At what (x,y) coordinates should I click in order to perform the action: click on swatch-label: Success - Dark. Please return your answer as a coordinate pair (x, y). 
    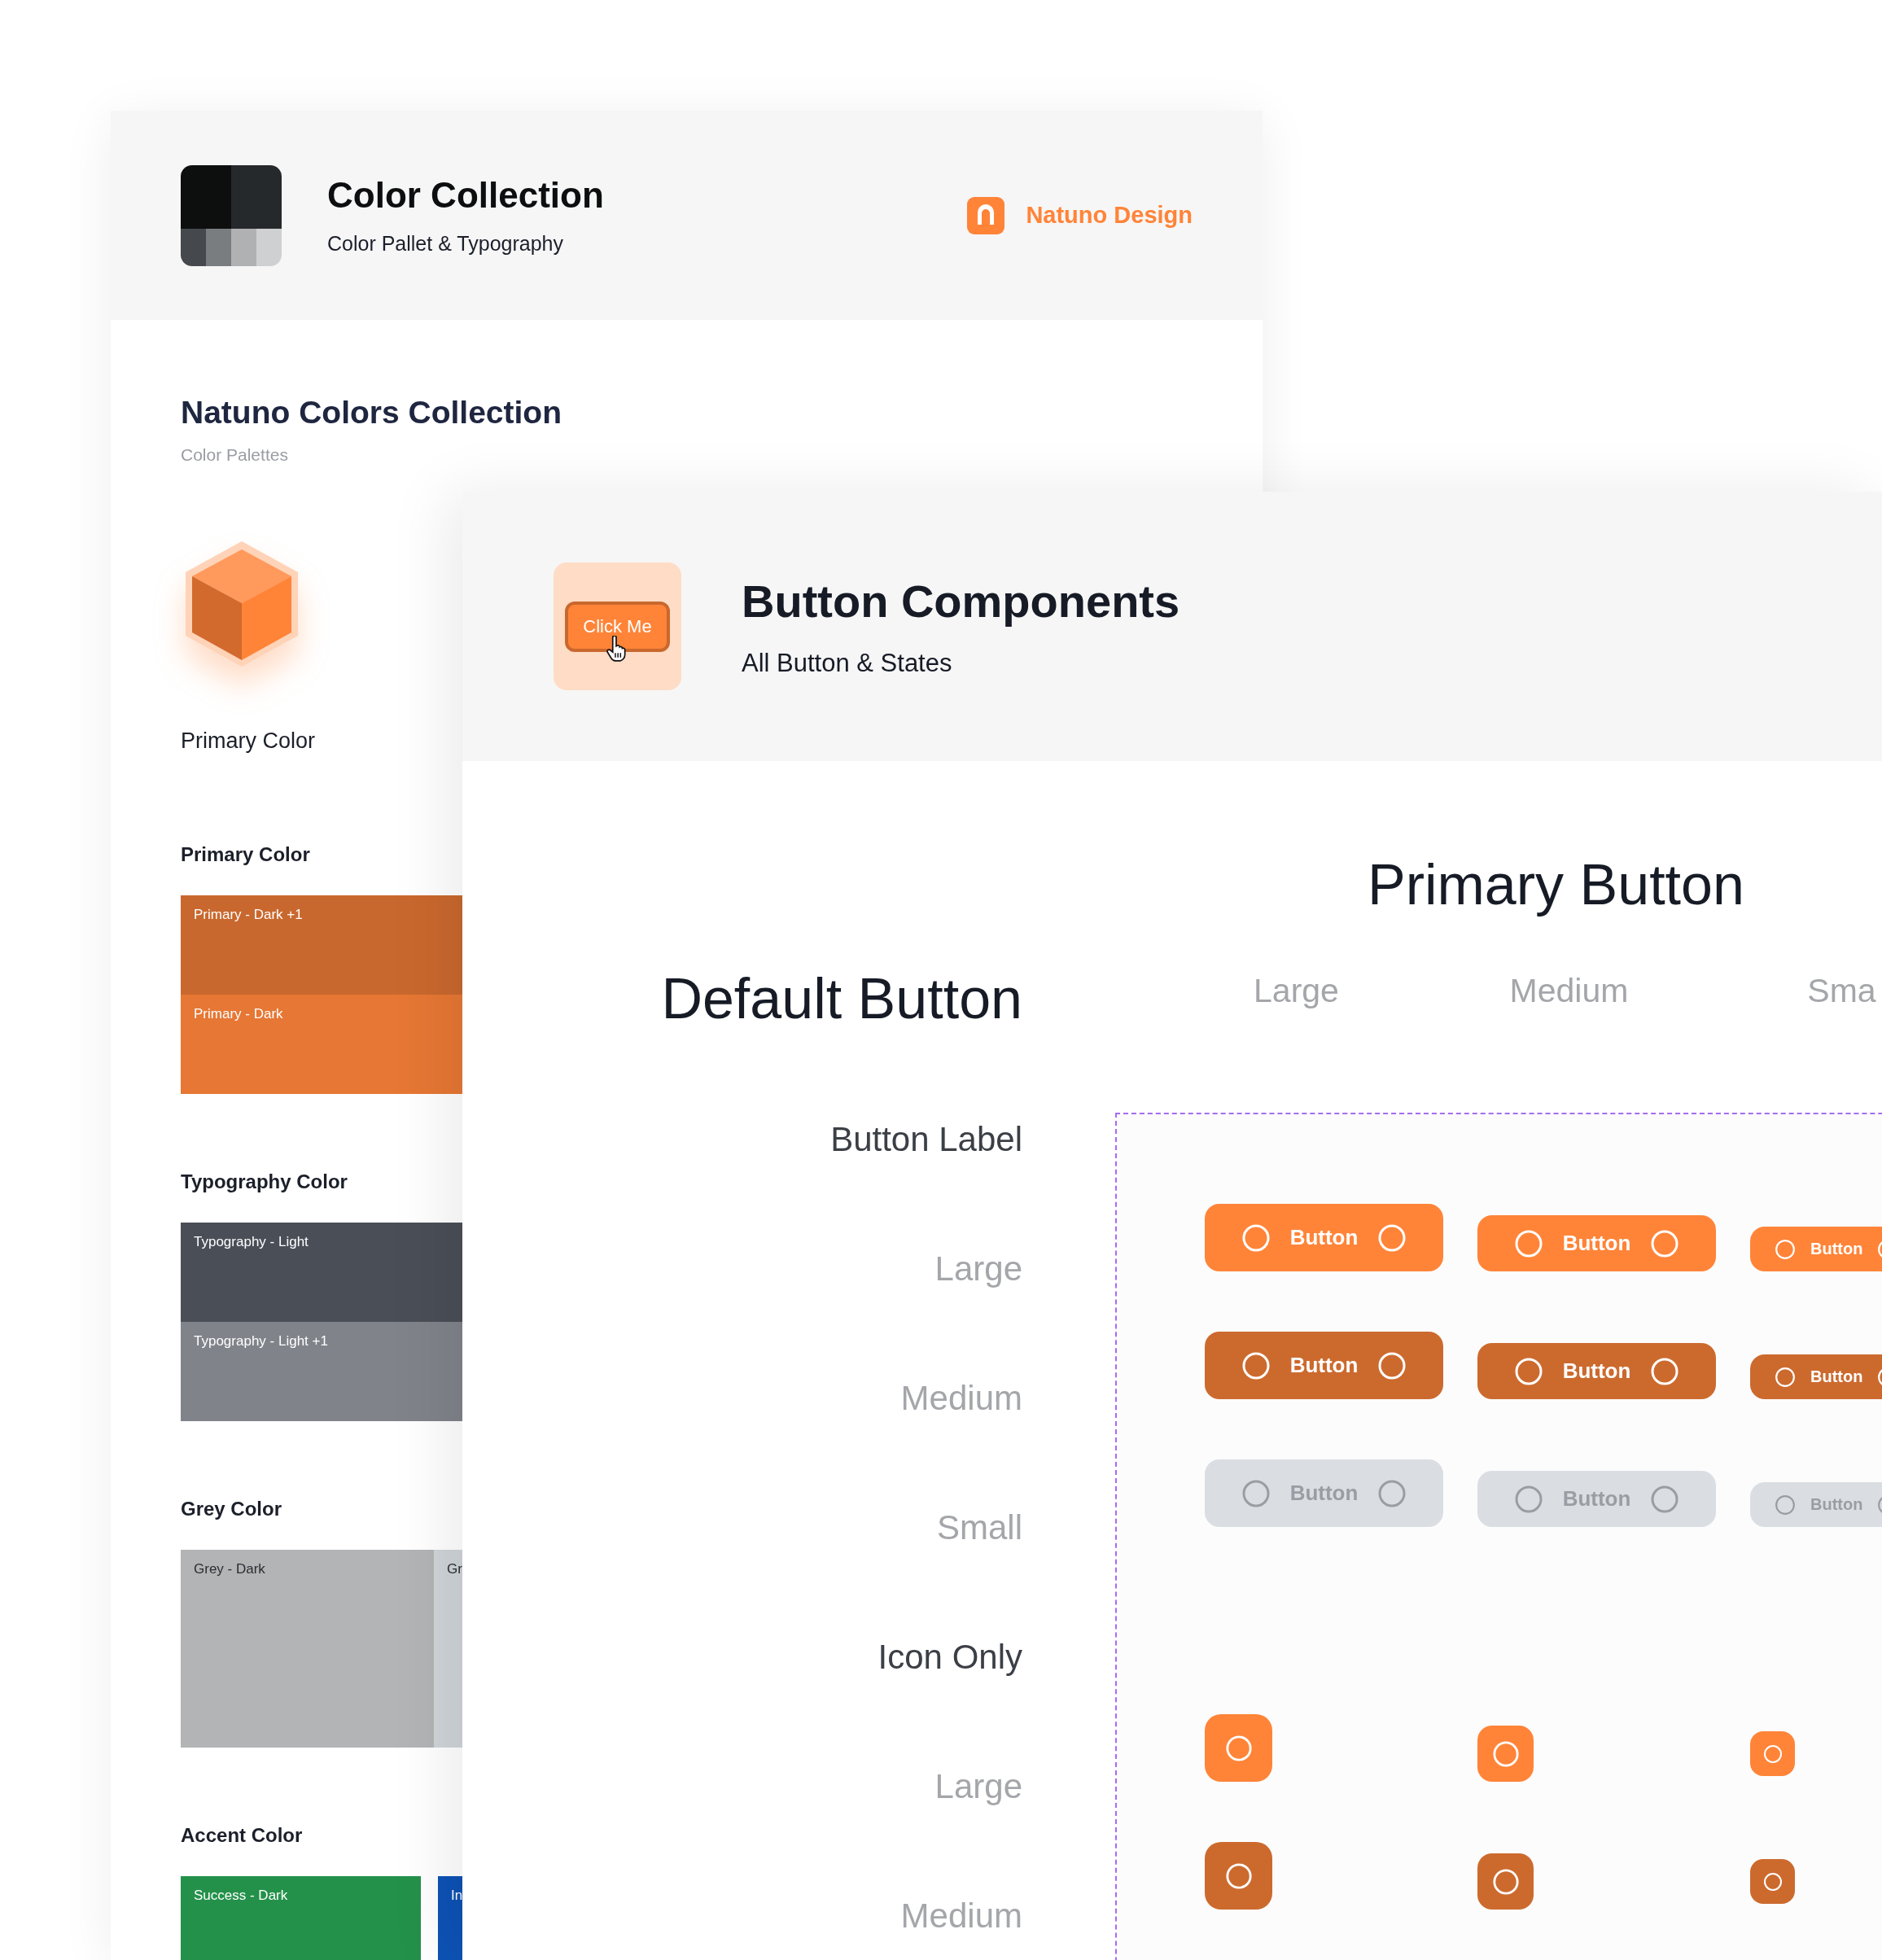
    Looking at the image, I should click on (241, 1896).